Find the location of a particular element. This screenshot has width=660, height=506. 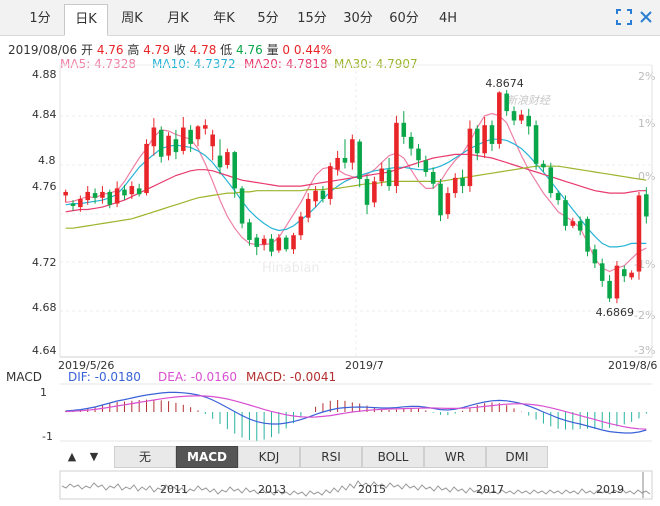

macd-lines is located at coordinates (356, 412).